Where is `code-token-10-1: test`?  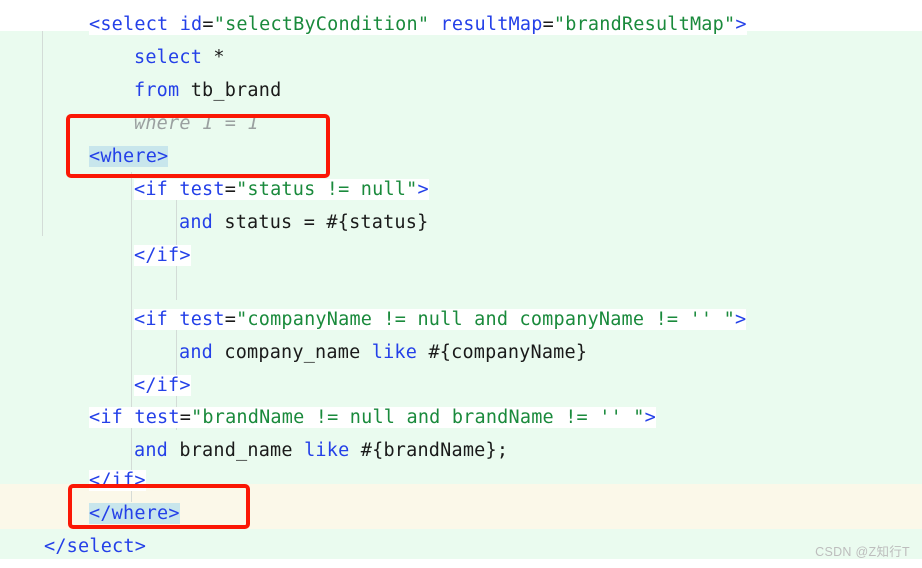
code-token-10-1: test is located at coordinates (202, 319).